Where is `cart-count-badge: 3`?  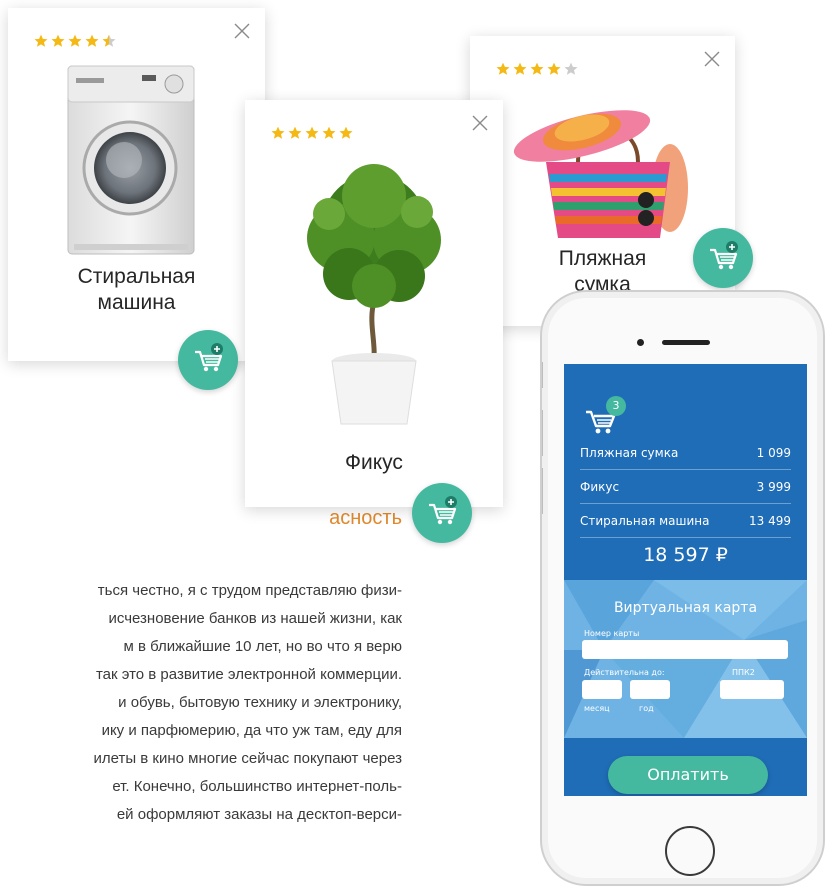
cart-count-badge: 3 is located at coordinates (616, 406).